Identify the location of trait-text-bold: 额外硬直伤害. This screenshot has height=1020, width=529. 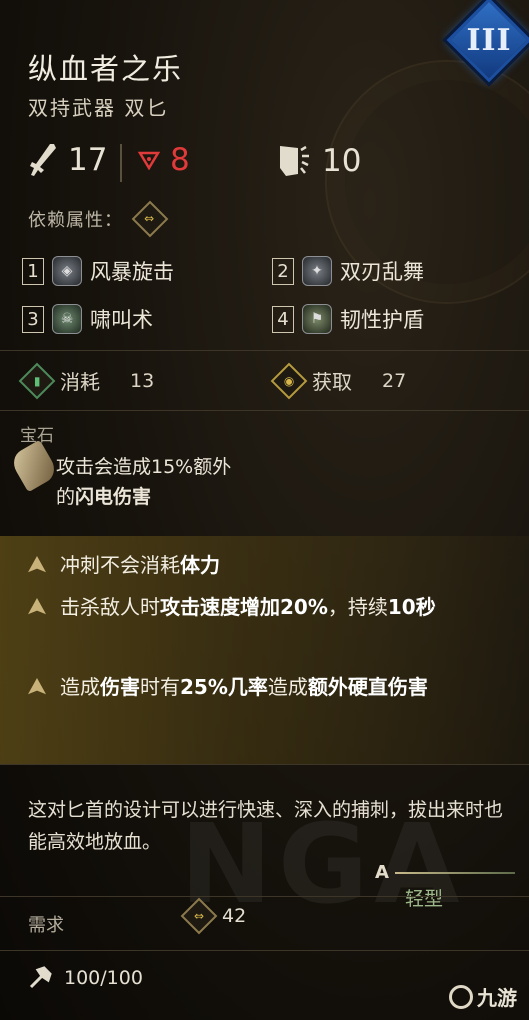
(367, 687).